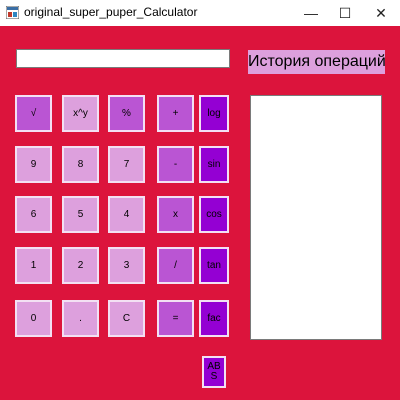  Describe the element at coordinates (126, 265) in the screenshot. I see `digit-3-button: 3` at that location.